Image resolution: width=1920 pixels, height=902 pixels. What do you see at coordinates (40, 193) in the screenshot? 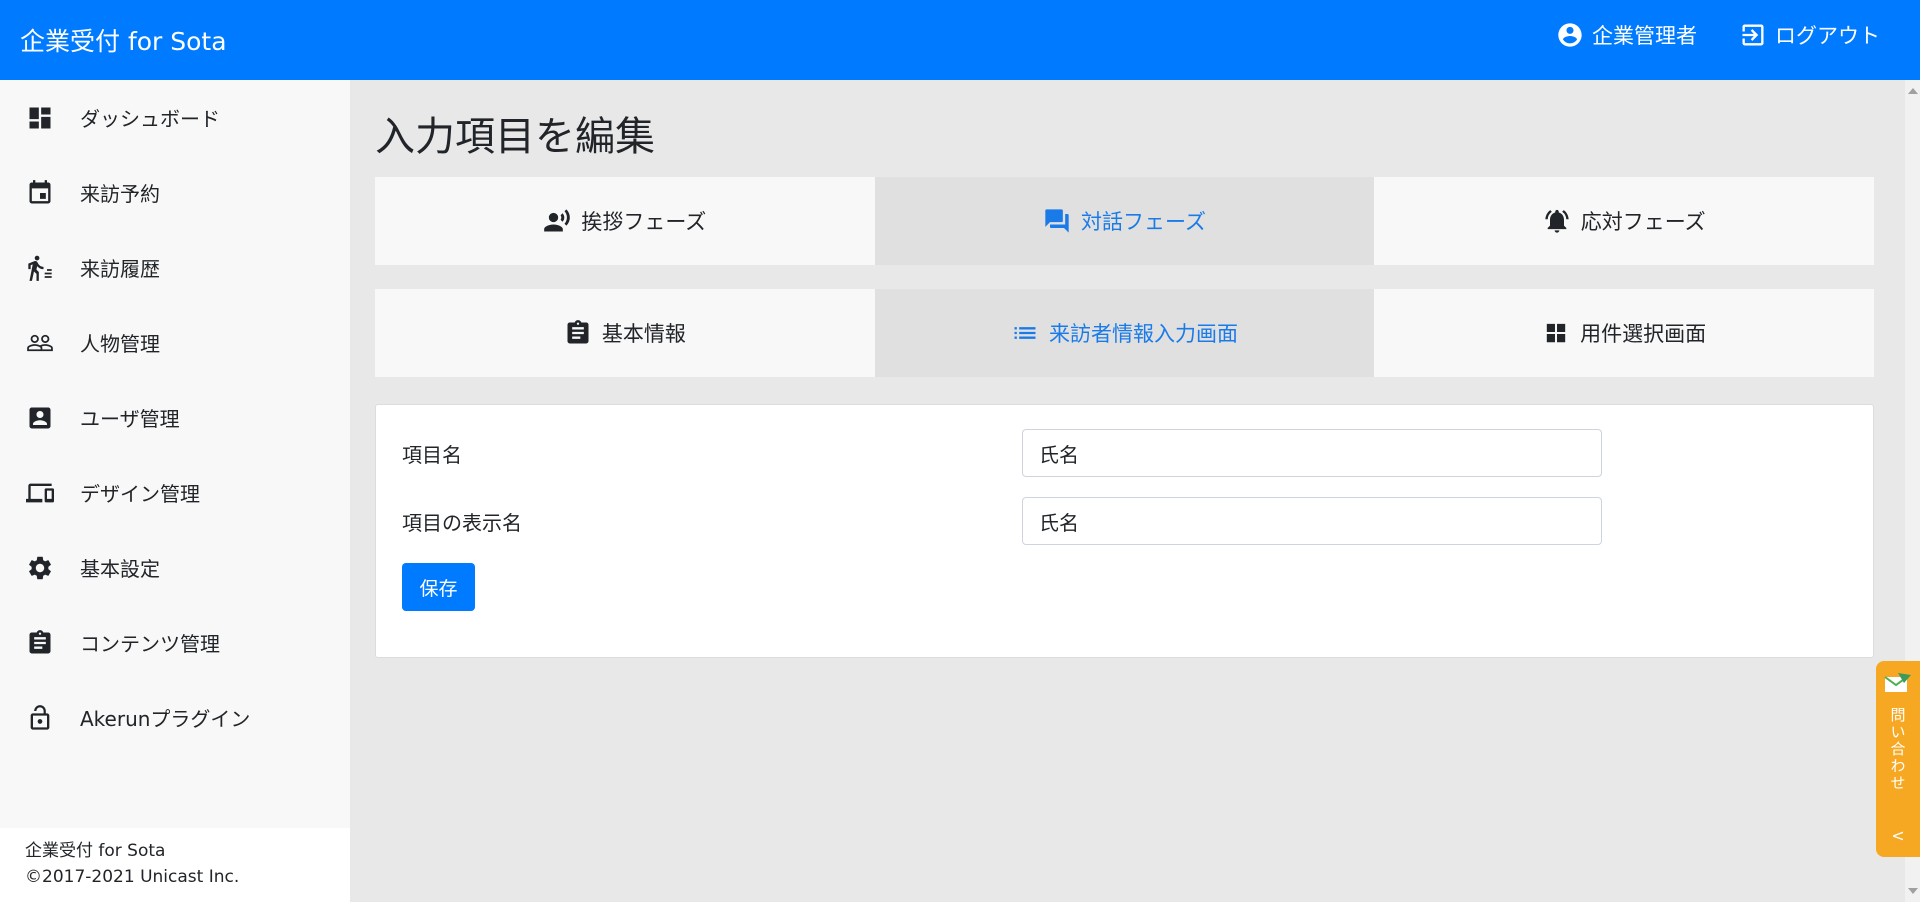
I see `calendar-icon` at bounding box center [40, 193].